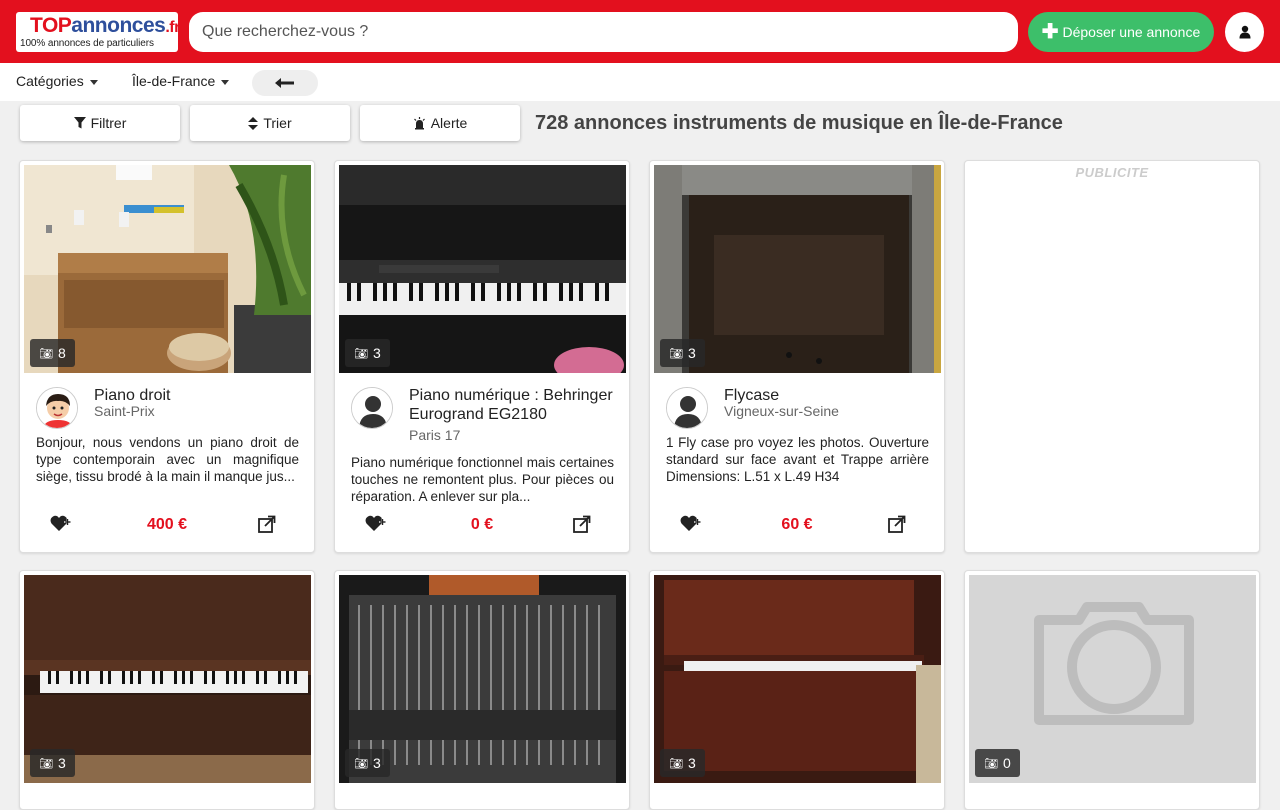  I want to click on user-icon, so click(1244, 32).